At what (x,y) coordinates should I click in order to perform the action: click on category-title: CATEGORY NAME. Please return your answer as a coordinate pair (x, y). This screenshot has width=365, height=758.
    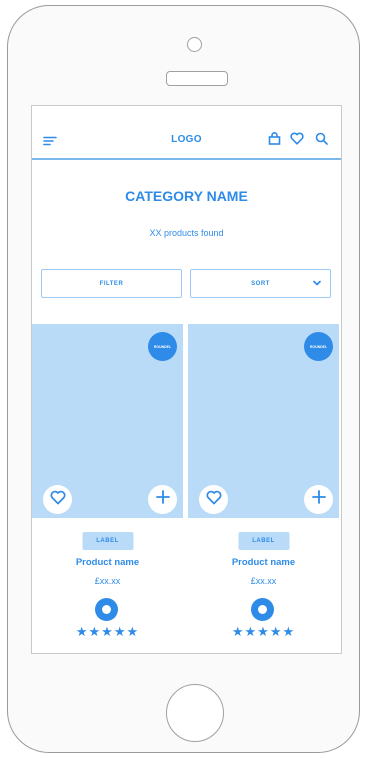
    Looking at the image, I should click on (186, 196).